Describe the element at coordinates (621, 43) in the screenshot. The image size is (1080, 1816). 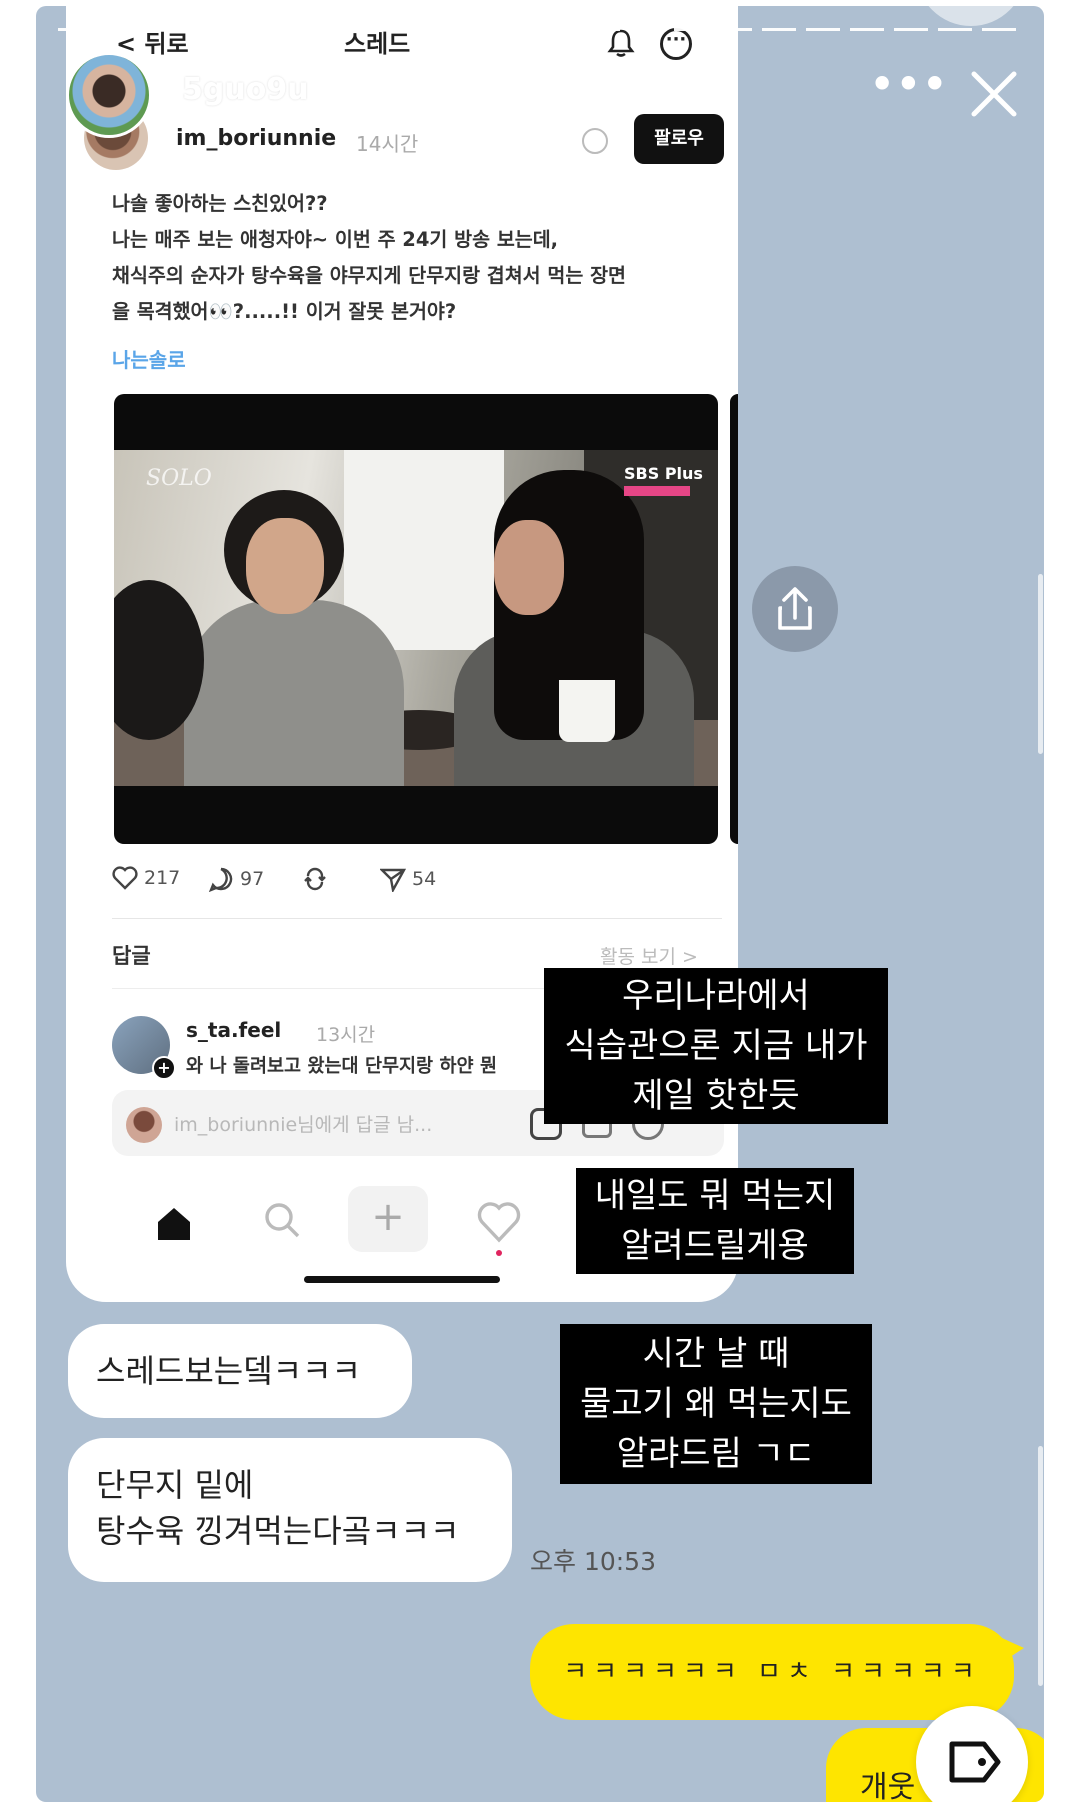
I see `bell-icon` at that location.